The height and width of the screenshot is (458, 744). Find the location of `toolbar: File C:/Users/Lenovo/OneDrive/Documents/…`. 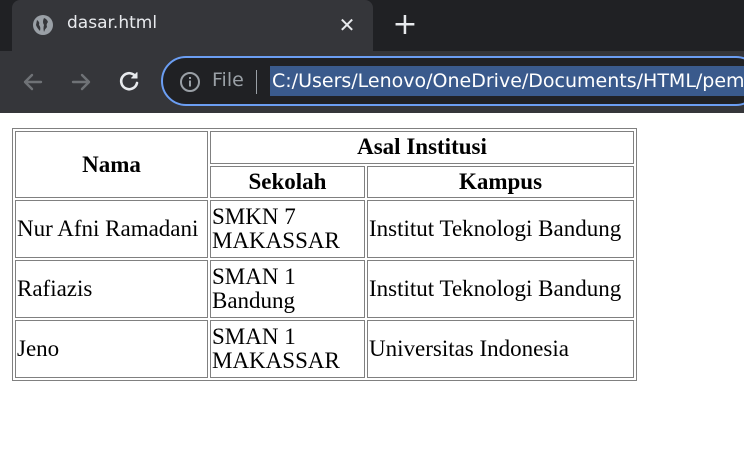

toolbar: File C:/Users/Lenovo/OneDrive/Documents/… is located at coordinates (372, 82).